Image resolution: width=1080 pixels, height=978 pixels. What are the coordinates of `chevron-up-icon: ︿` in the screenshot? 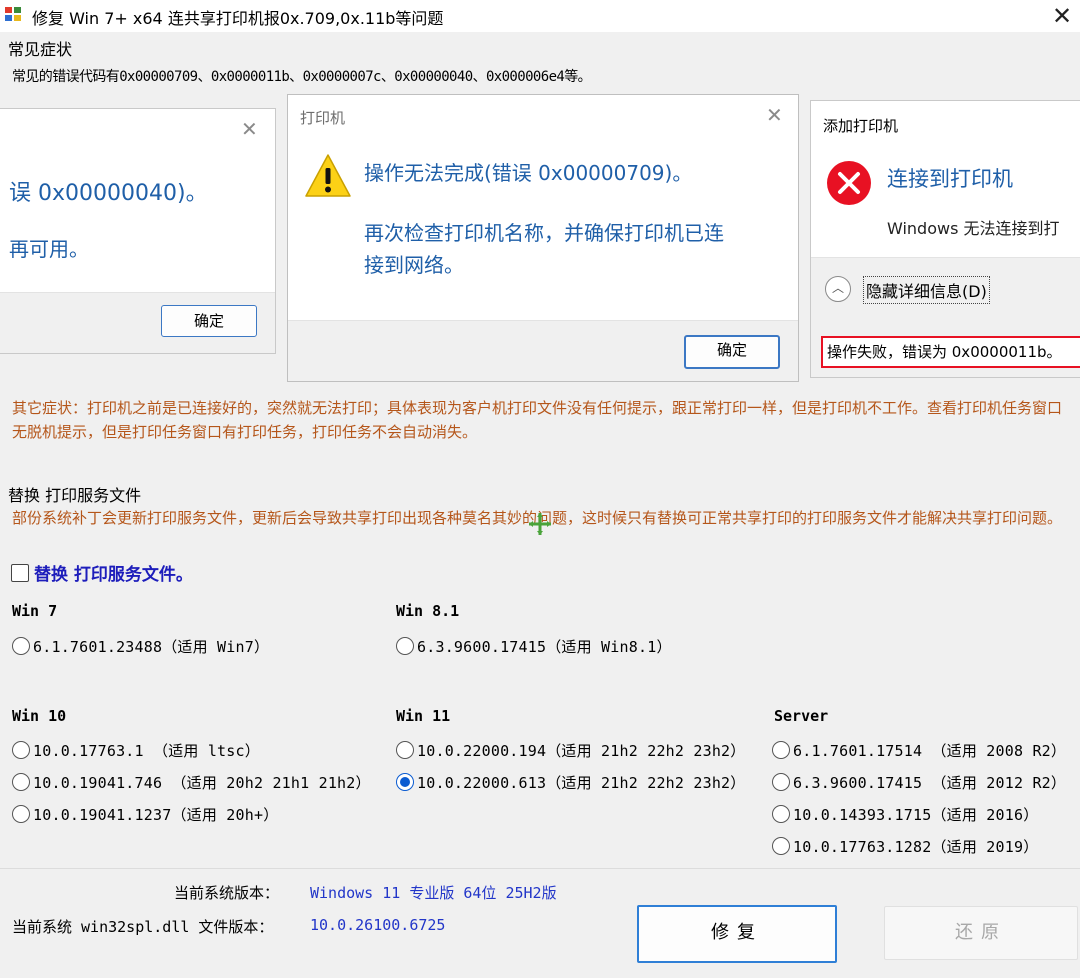 It's located at (838, 289).